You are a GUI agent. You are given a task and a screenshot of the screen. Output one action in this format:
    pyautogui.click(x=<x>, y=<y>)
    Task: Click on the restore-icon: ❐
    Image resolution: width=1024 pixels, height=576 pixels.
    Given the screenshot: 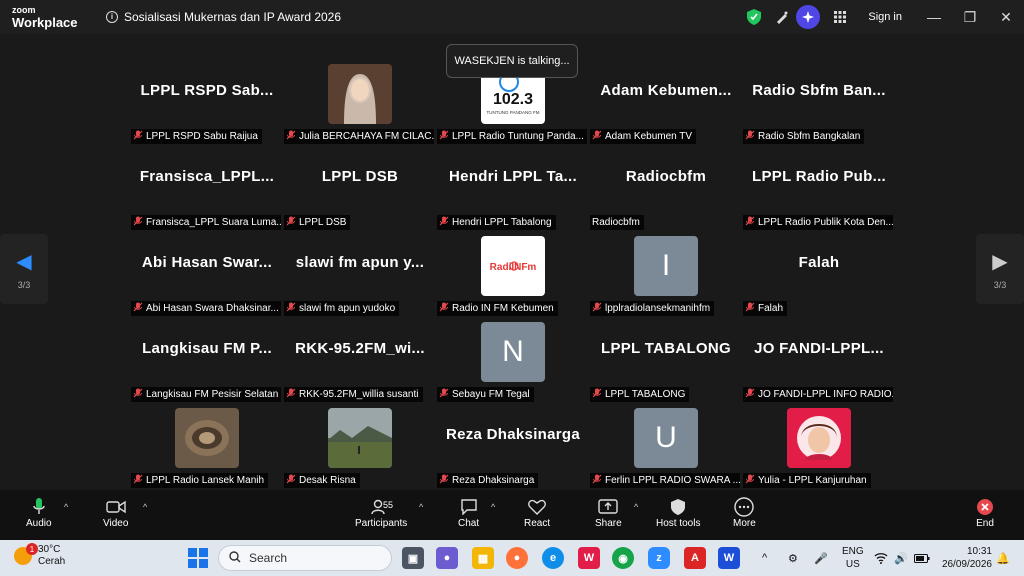 What is the action you would take?
    pyautogui.click(x=970, y=17)
    